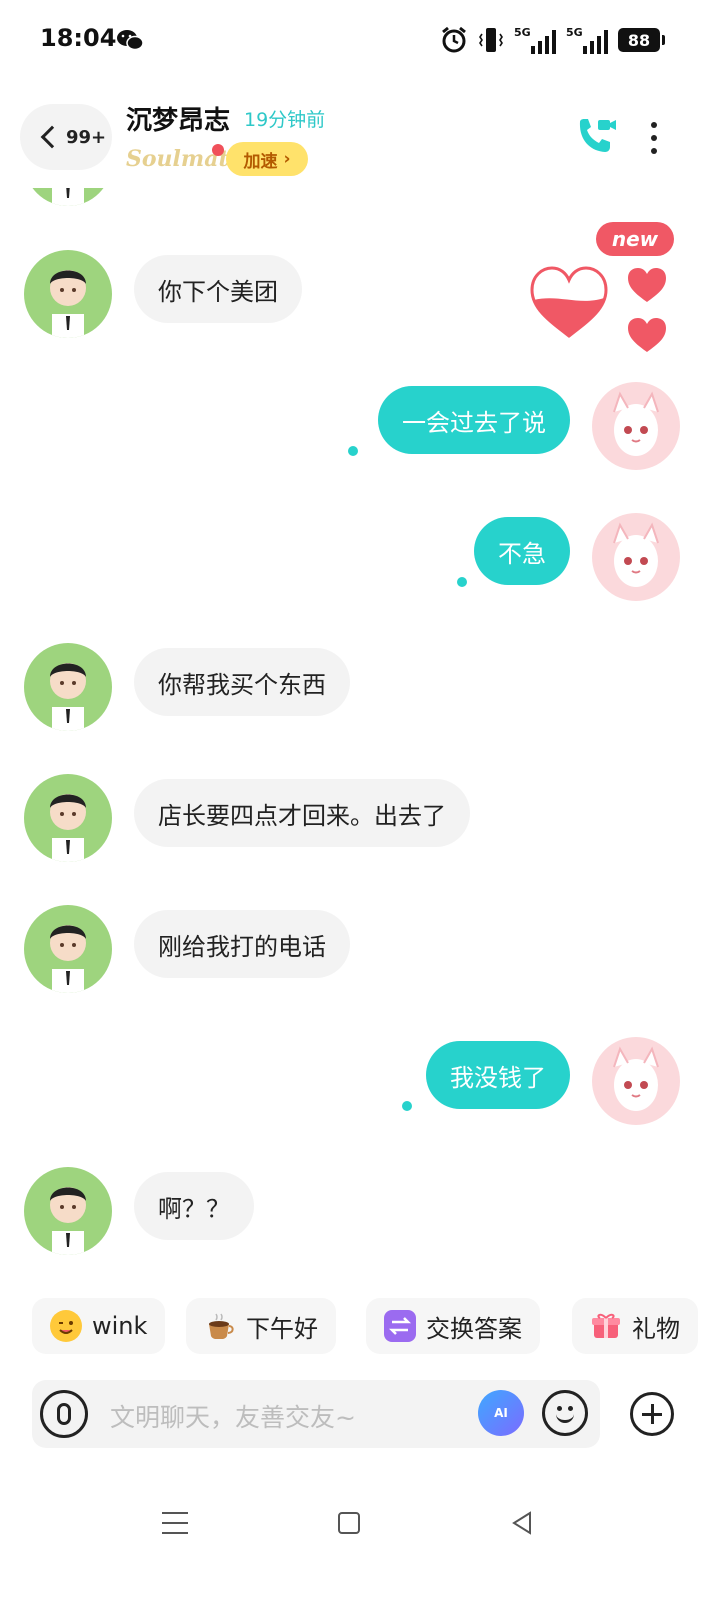 The height and width of the screenshot is (1604, 720). I want to click on ai-assistant-icon: AI, so click(501, 1413).